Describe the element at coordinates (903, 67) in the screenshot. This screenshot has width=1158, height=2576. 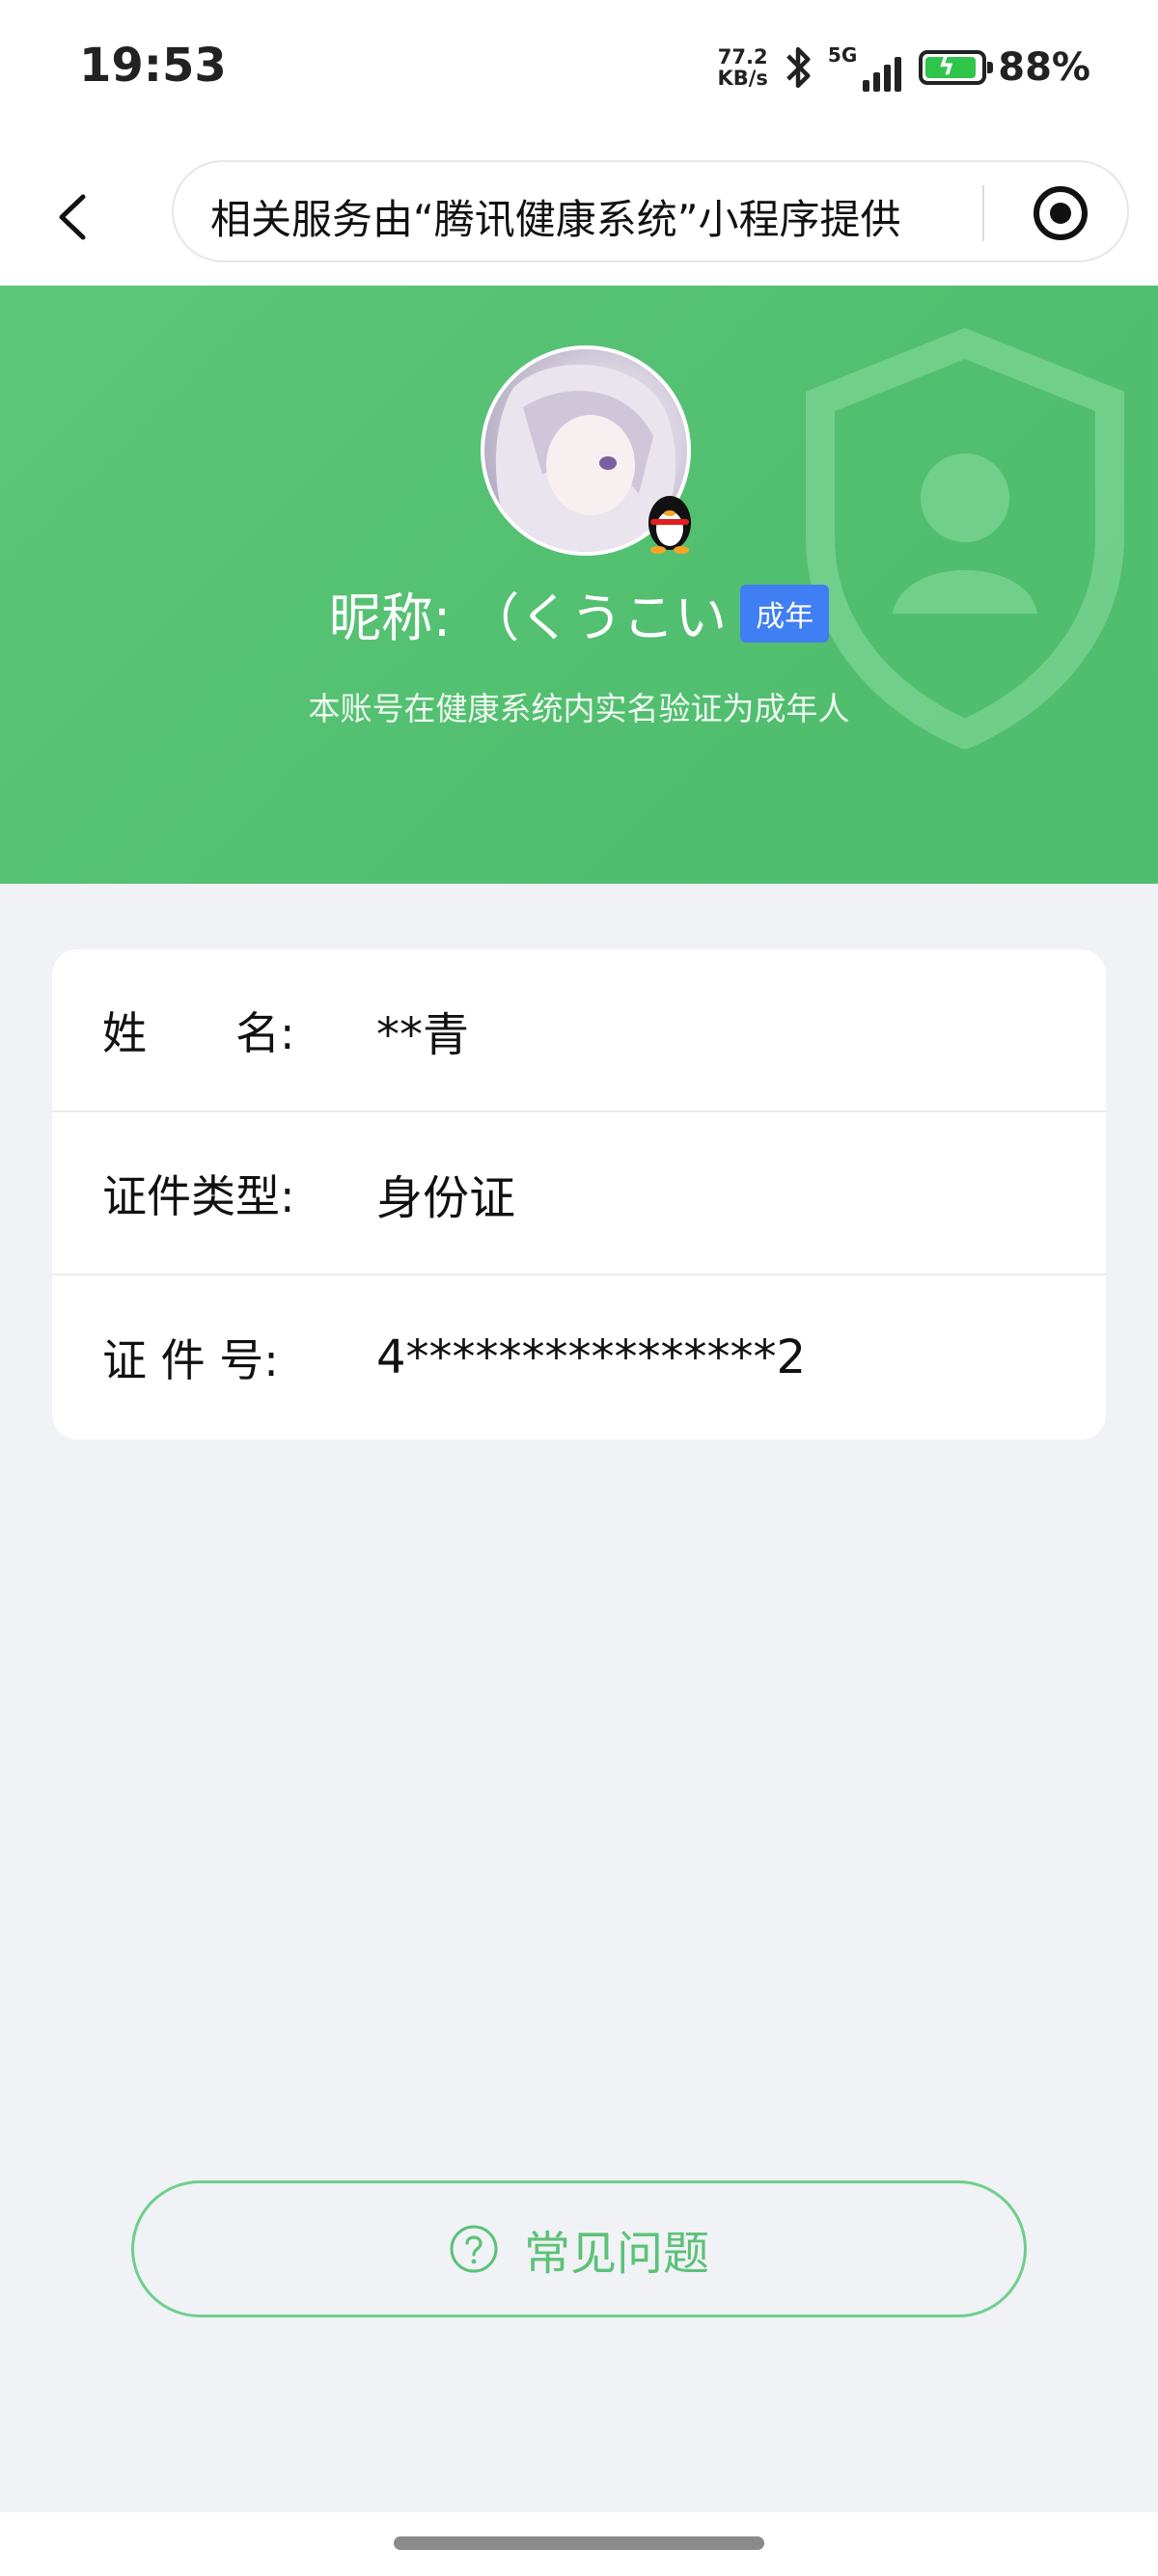
I see `status-icons: 77.2 KB/s 5G ϟ 88%` at that location.